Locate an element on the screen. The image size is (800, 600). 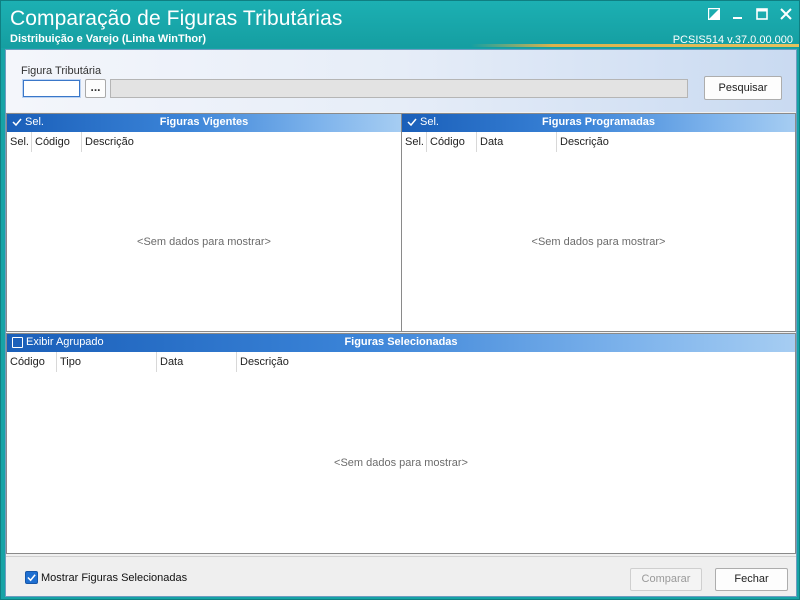
mostrar-figuras-checkbox: Mostrar Figuras Selecionadas is located at coordinates (106, 577).